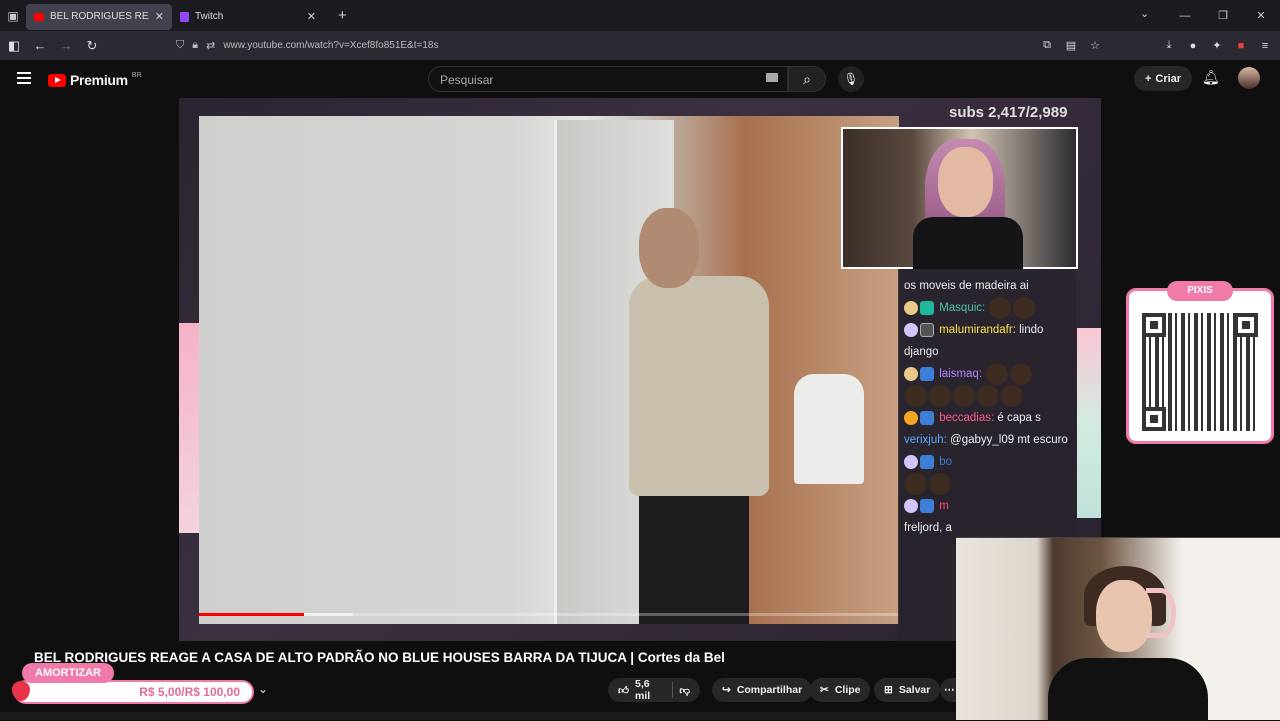 This screenshot has width=1280, height=721. Describe the element at coordinates (1154, 325) in the screenshot. I see `qr-finder` at that location.